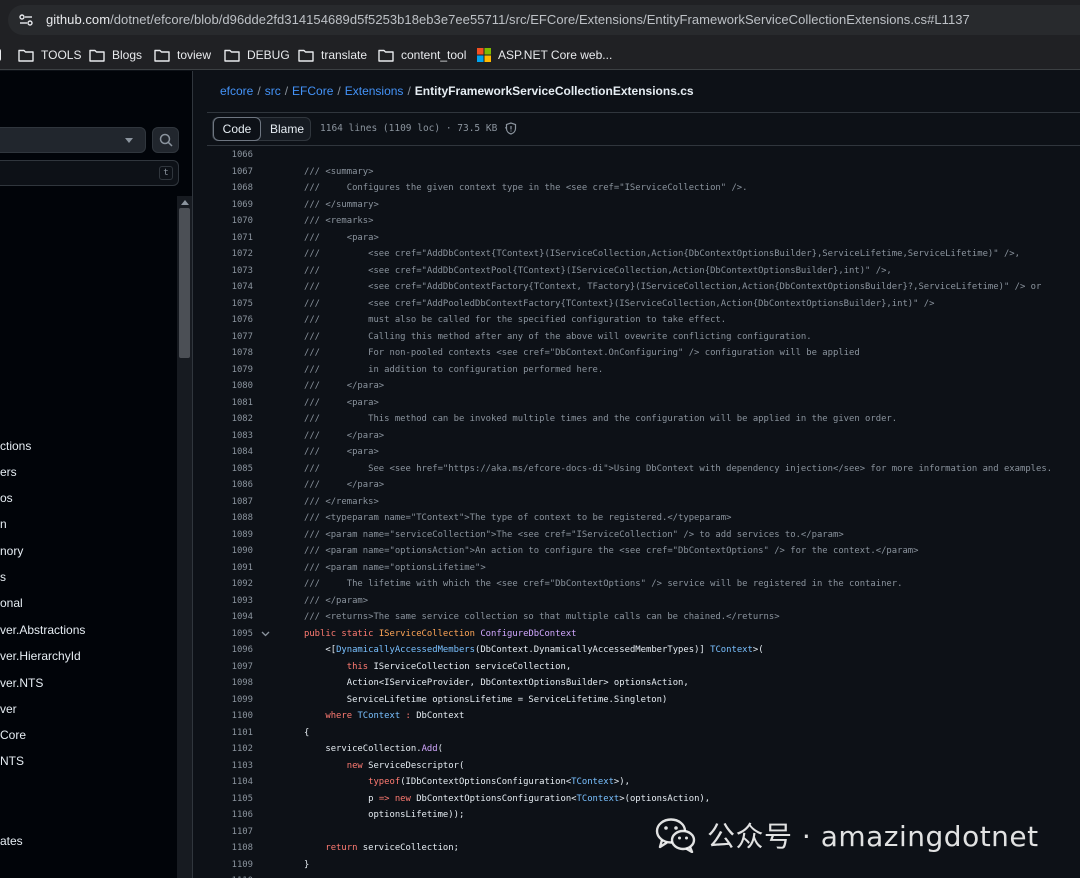 Image resolution: width=1080 pixels, height=878 pixels. Describe the element at coordinates (26, 20) in the screenshot. I see `site-settings-icon` at that location.